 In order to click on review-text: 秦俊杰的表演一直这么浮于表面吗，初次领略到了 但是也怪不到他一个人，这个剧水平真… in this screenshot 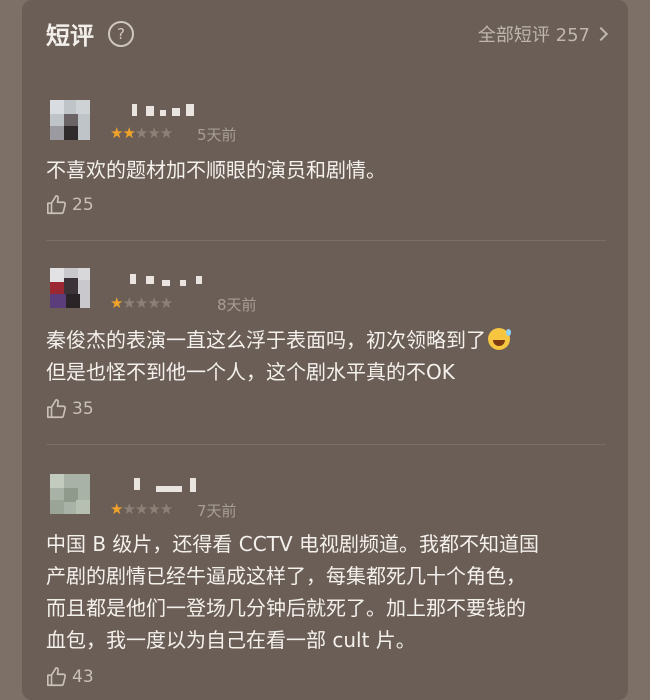, I will do `click(331, 356)`.